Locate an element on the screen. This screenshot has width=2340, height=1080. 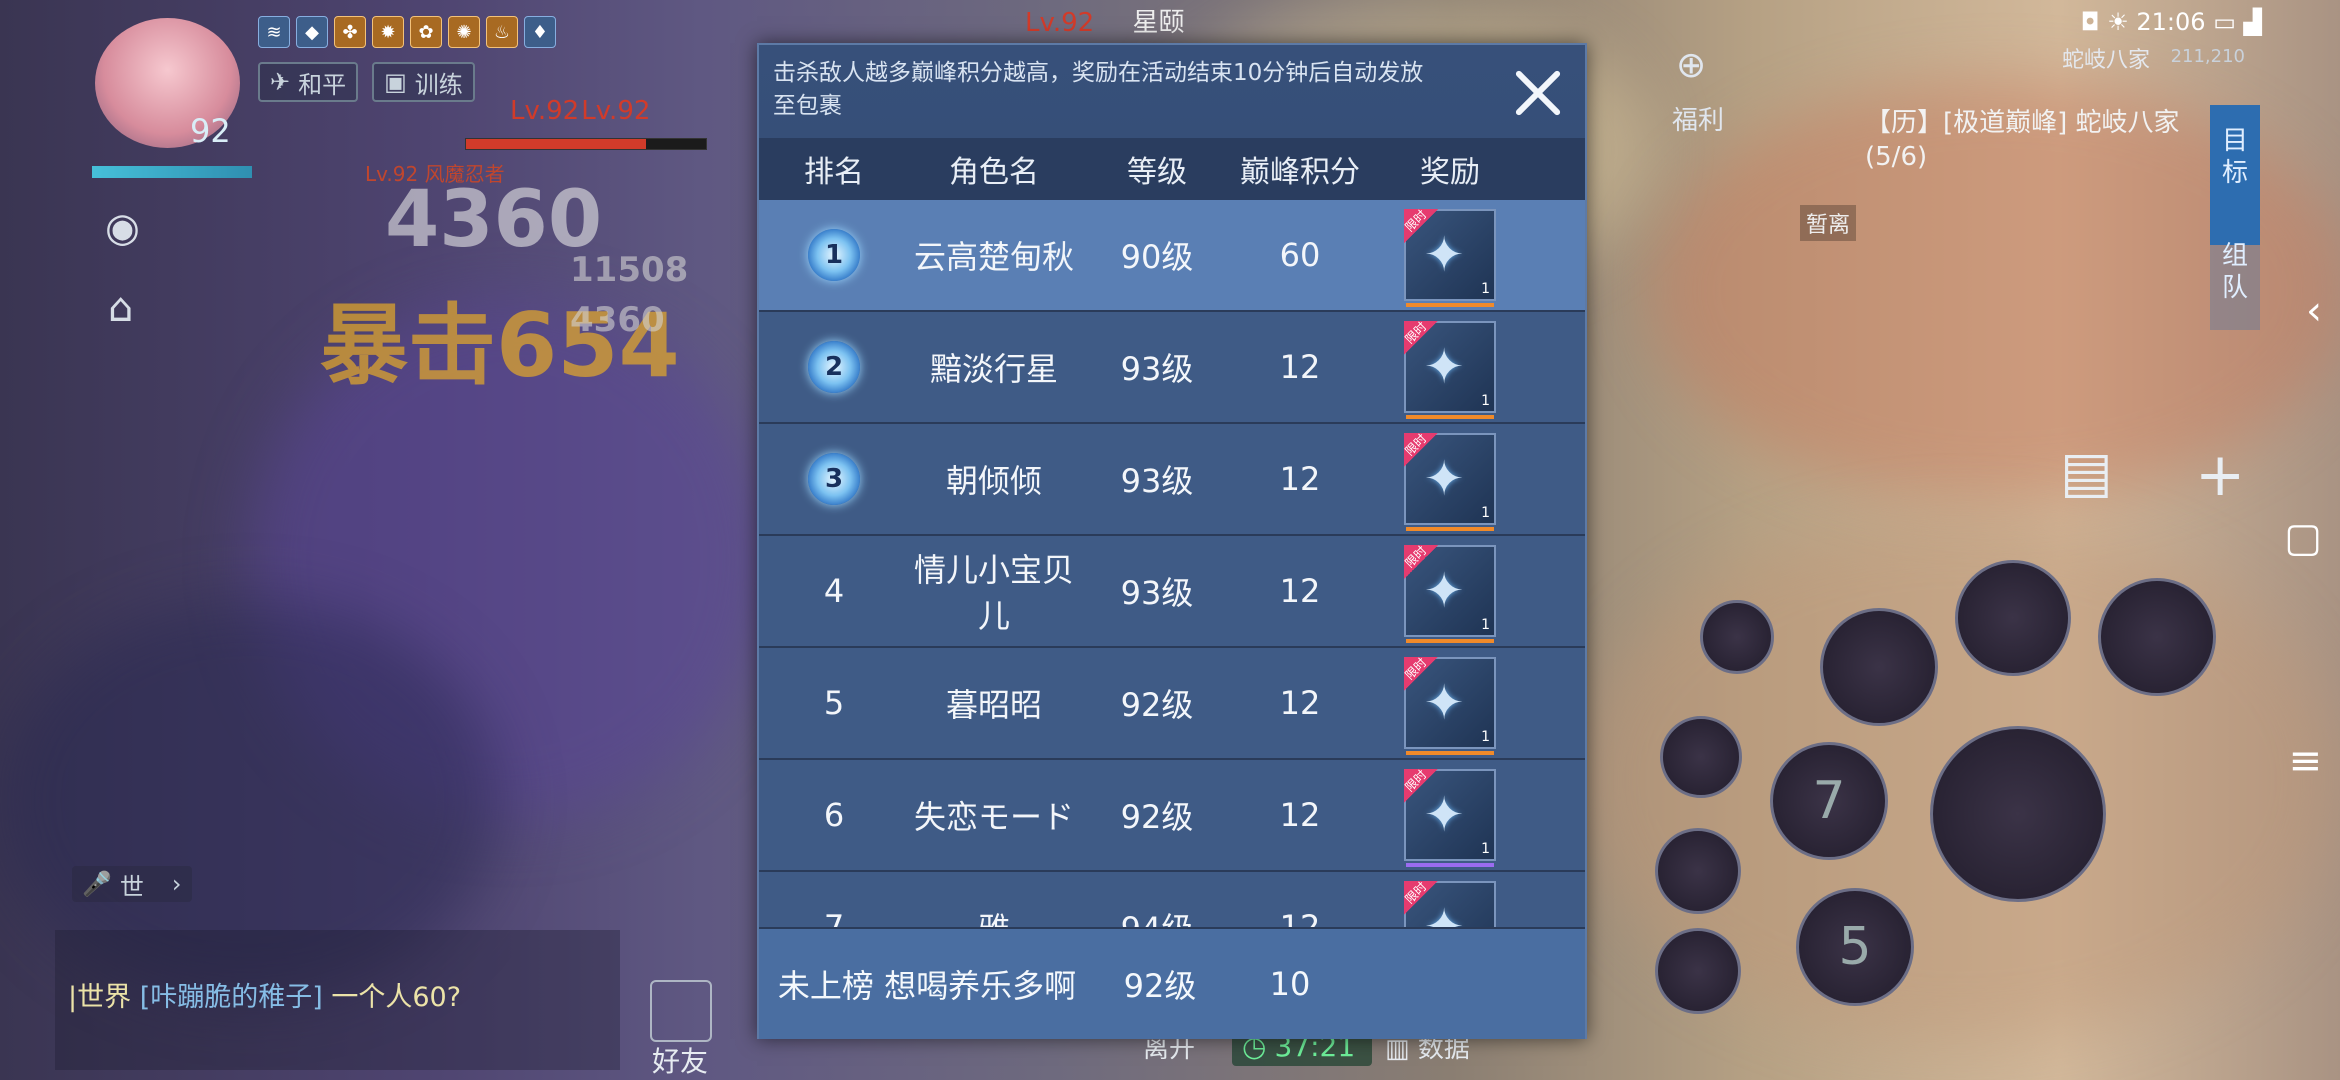
table-row: 4 情儿小宝贝儿 93级 12 ✦ 限时 1 is located at coordinates (1172, 592).